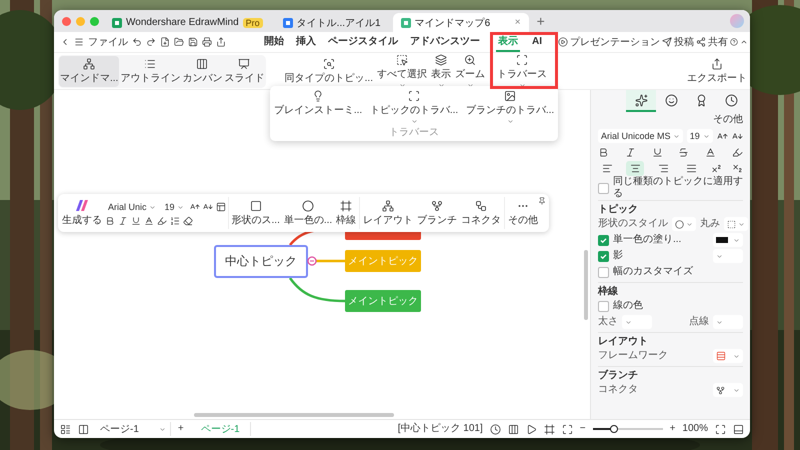  I want to click on ribbon-tab: アドバンスツー, so click(445, 42).